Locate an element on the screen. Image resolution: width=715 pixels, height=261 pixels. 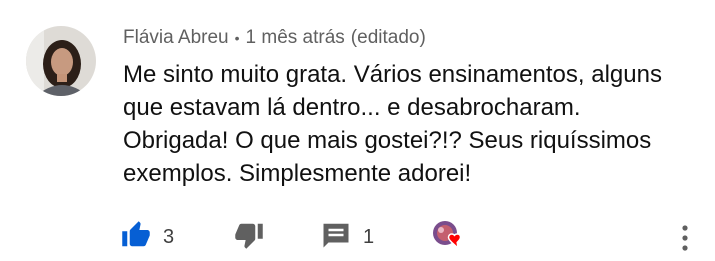
reply-count: 1 is located at coordinates (369, 236).